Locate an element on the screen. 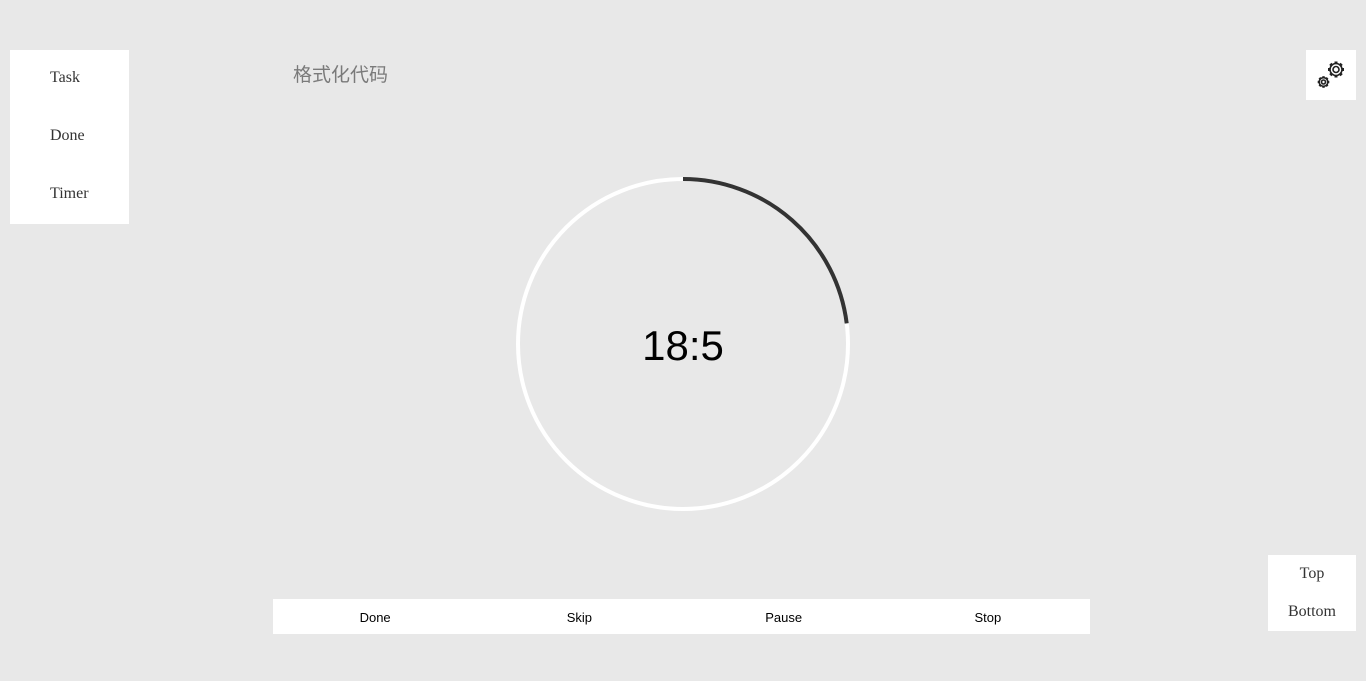  timer-display: 18:5 is located at coordinates (683, 345).